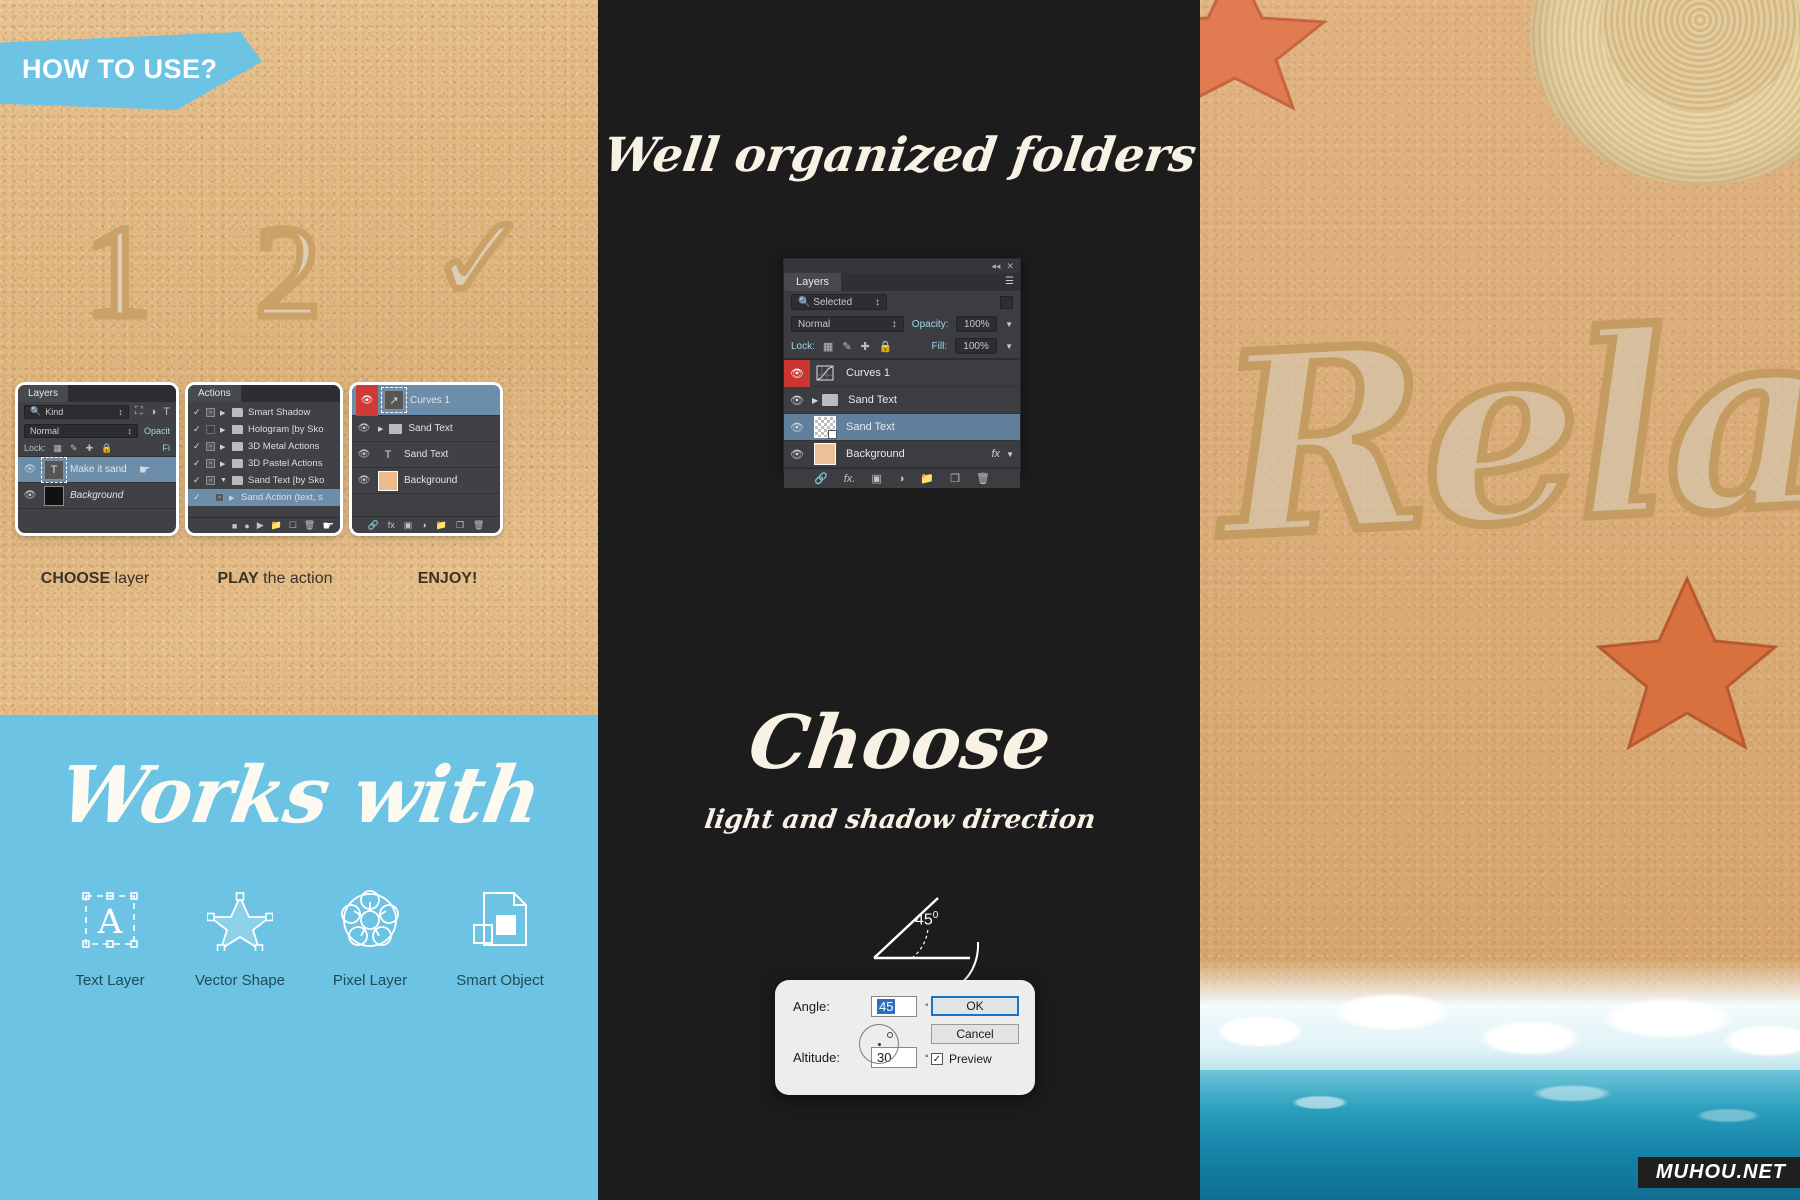  Describe the element at coordinates (426, 481) in the screenshot. I see `mini-result-row-background: 👁 Background` at that location.